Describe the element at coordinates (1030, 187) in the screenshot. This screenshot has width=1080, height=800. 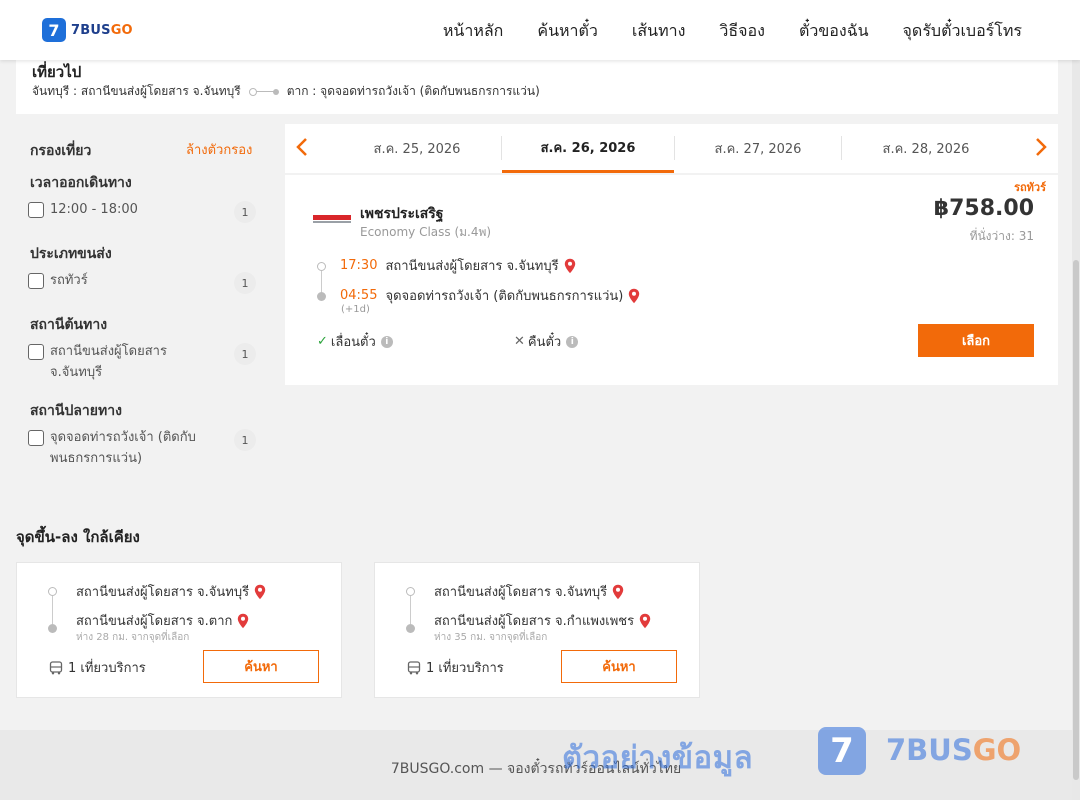
I see `vehicle-type-badge: รถทัวร์` at that location.